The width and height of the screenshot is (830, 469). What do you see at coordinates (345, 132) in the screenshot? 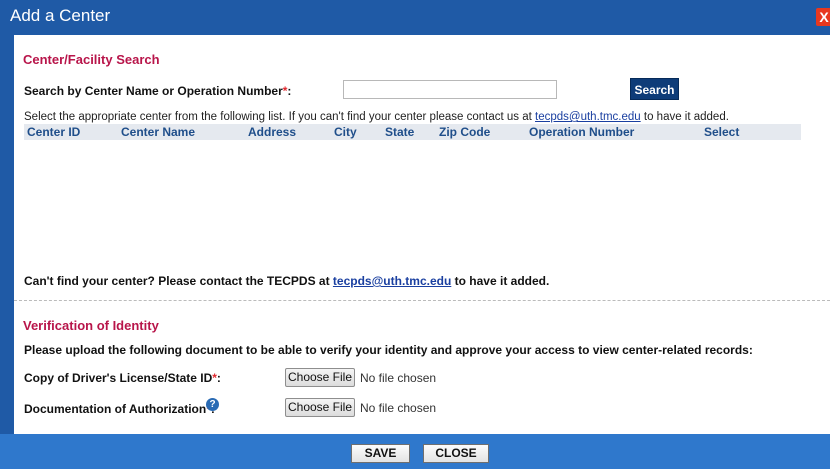
I see `column-header-city: City` at bounding box center [345, 132].